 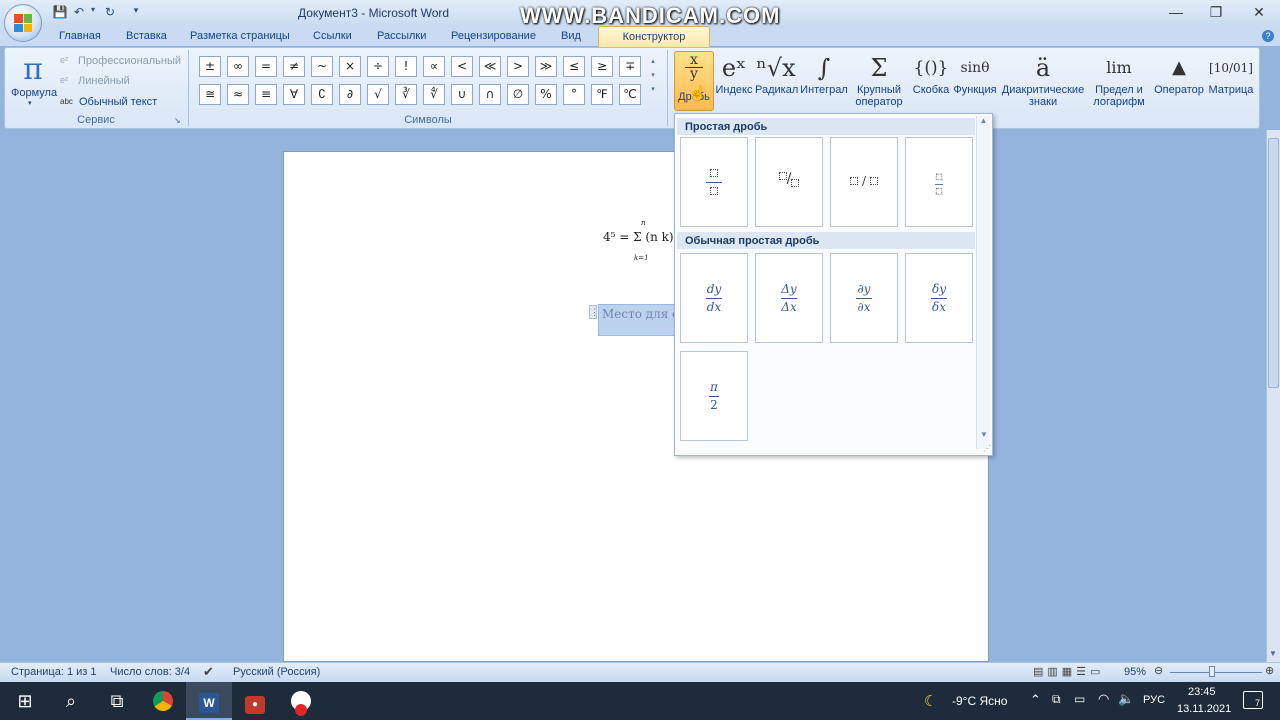 I want to click on tab-view: Вид, so click(x=571, y=36).